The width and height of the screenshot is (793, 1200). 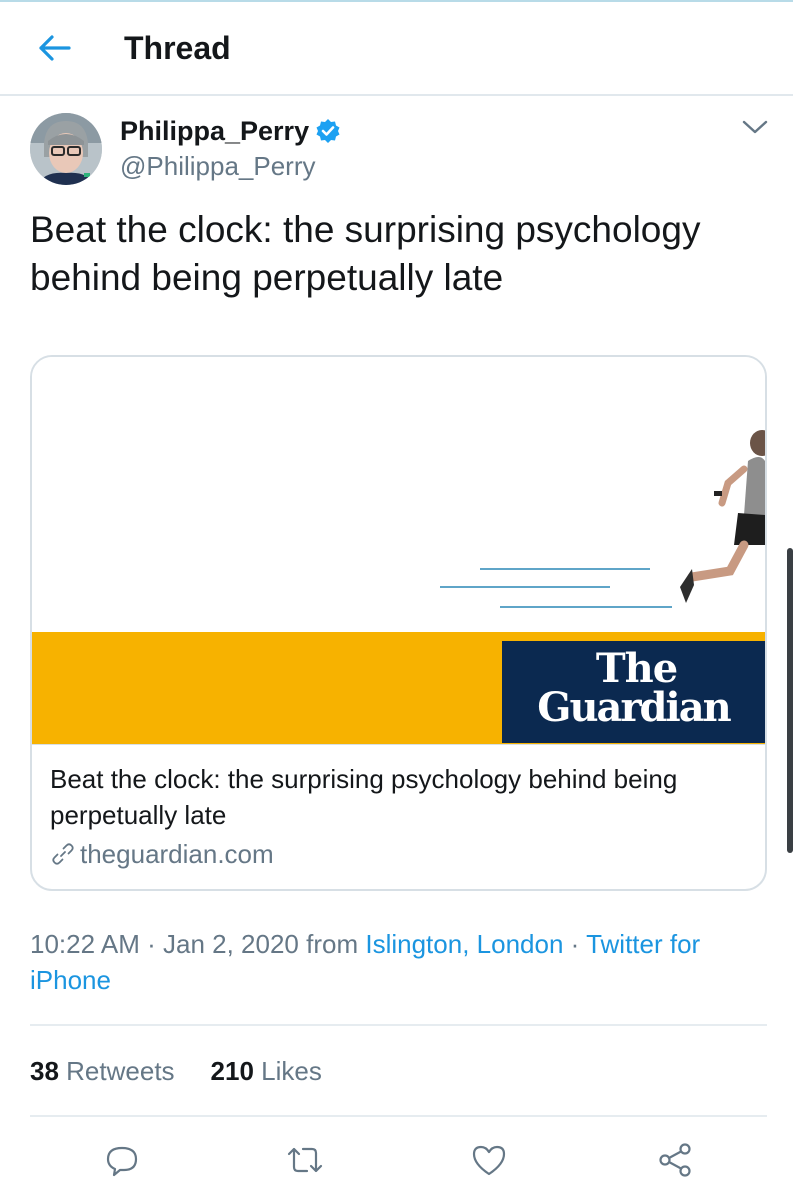 I want to click on like-icon, so click(x=489, y=1160).